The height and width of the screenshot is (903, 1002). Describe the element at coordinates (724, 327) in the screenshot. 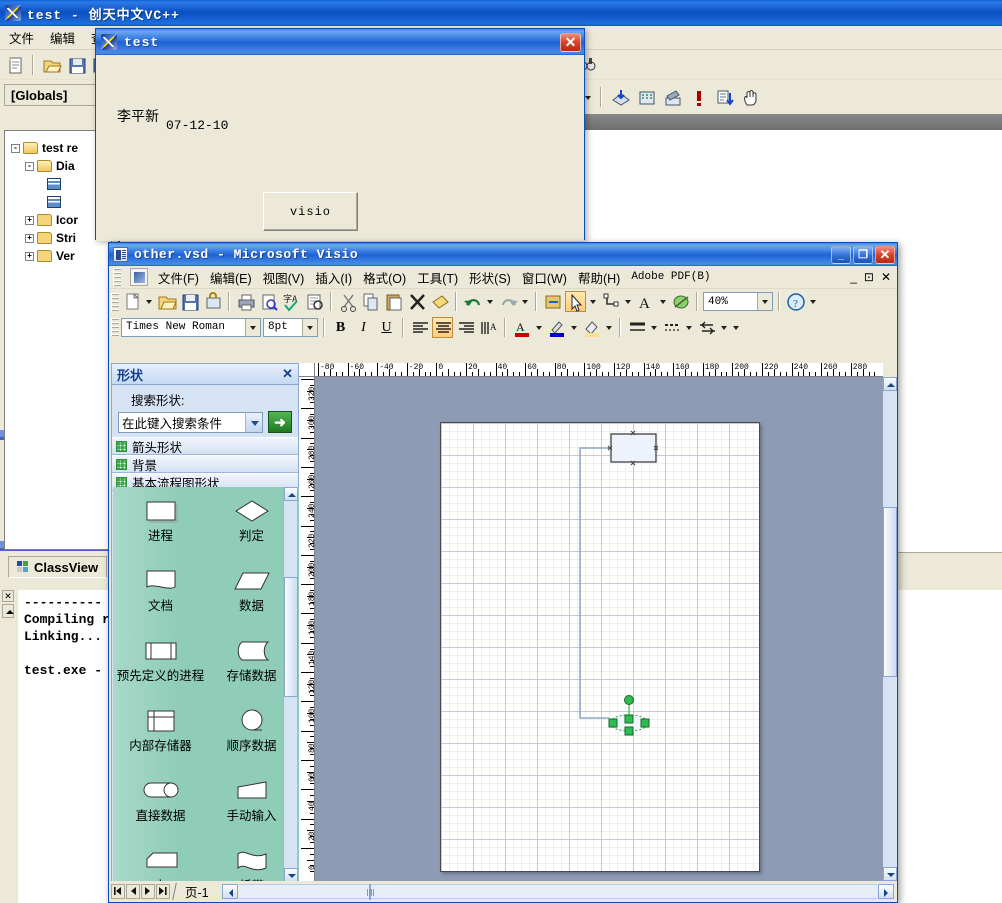

I see `line-ends-dropdown-icon` at that location.